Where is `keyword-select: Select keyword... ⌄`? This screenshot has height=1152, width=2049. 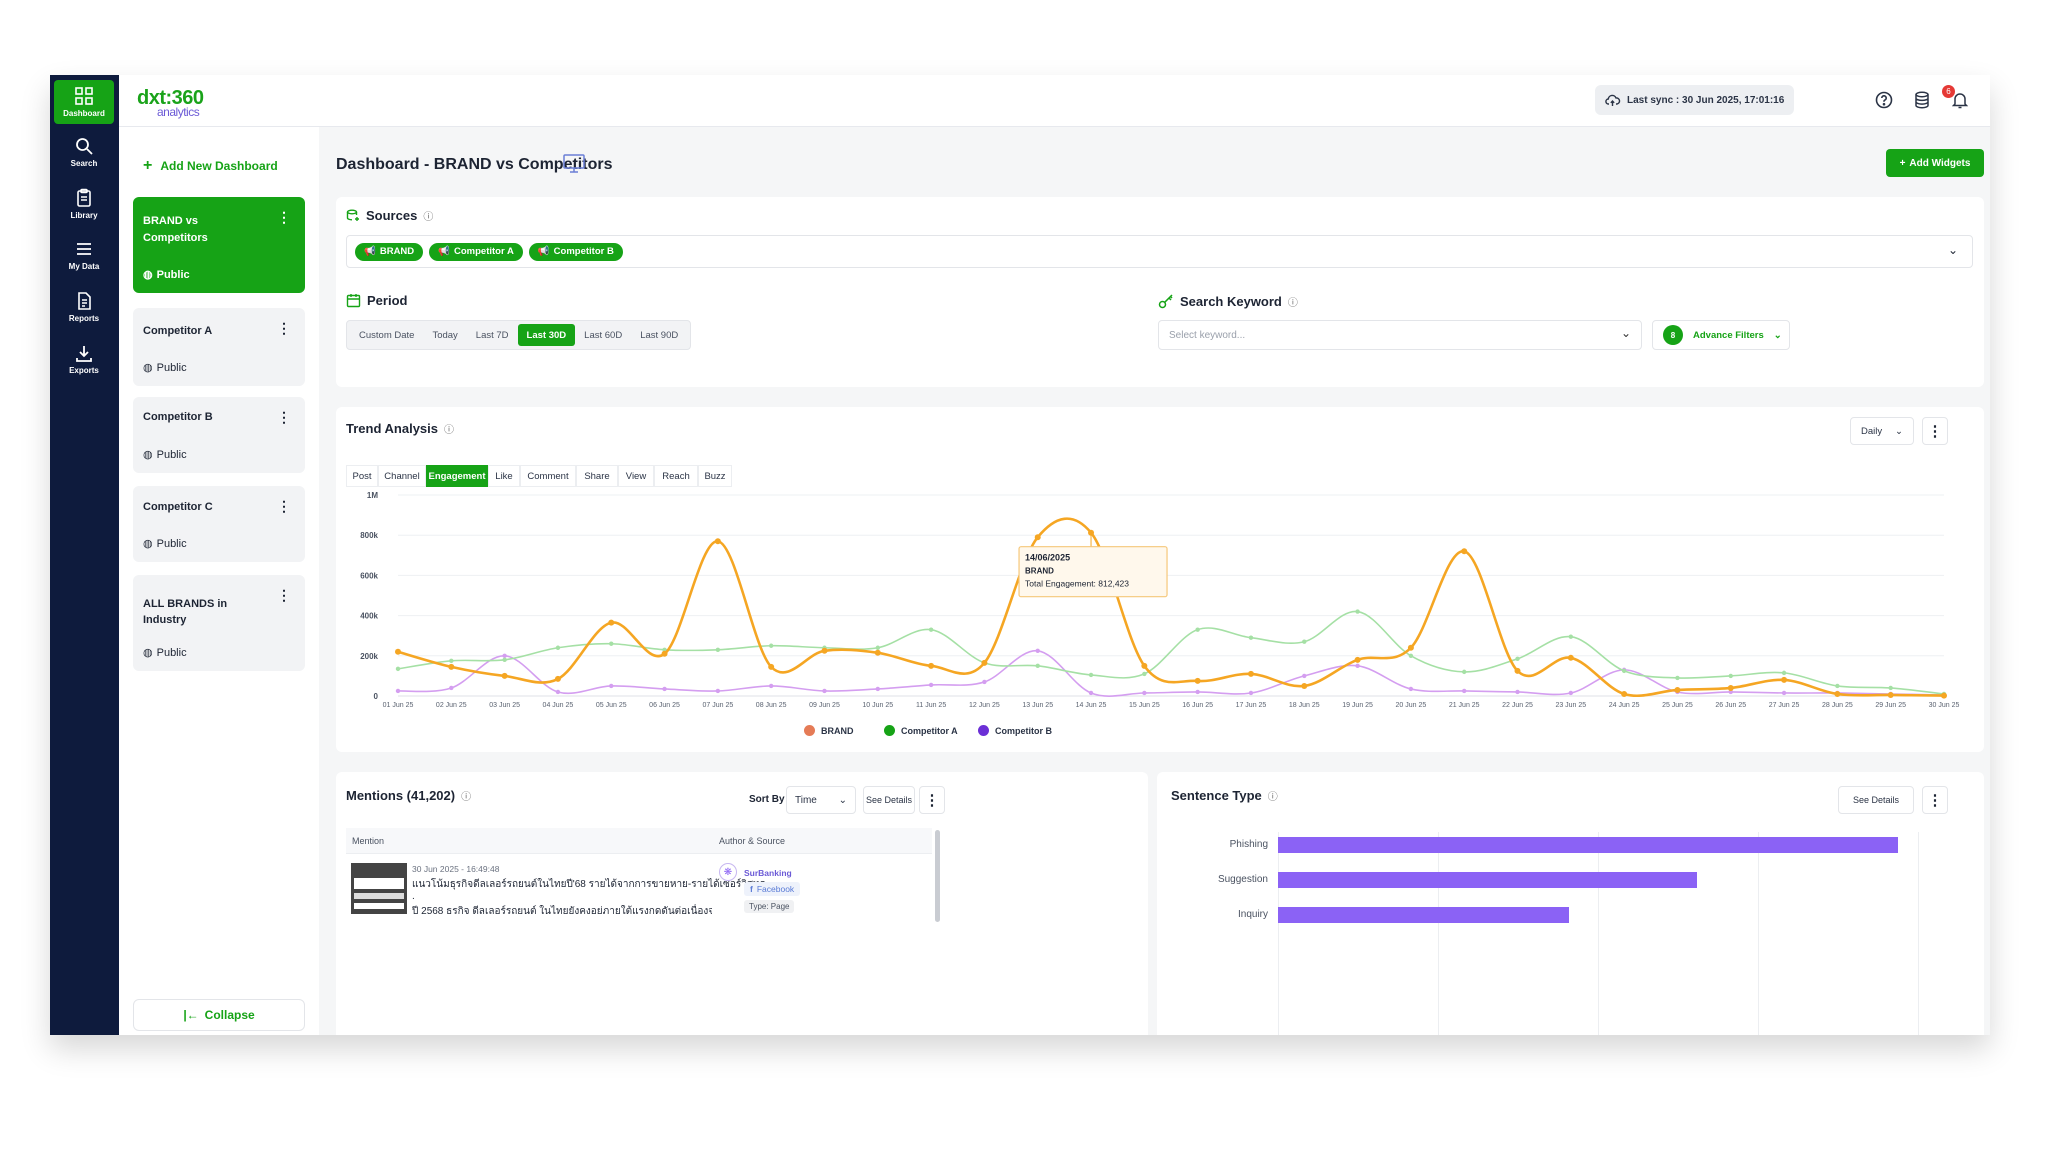 keyword-select: Select keyword... ⌄ is located at coordinates (1400, 335).